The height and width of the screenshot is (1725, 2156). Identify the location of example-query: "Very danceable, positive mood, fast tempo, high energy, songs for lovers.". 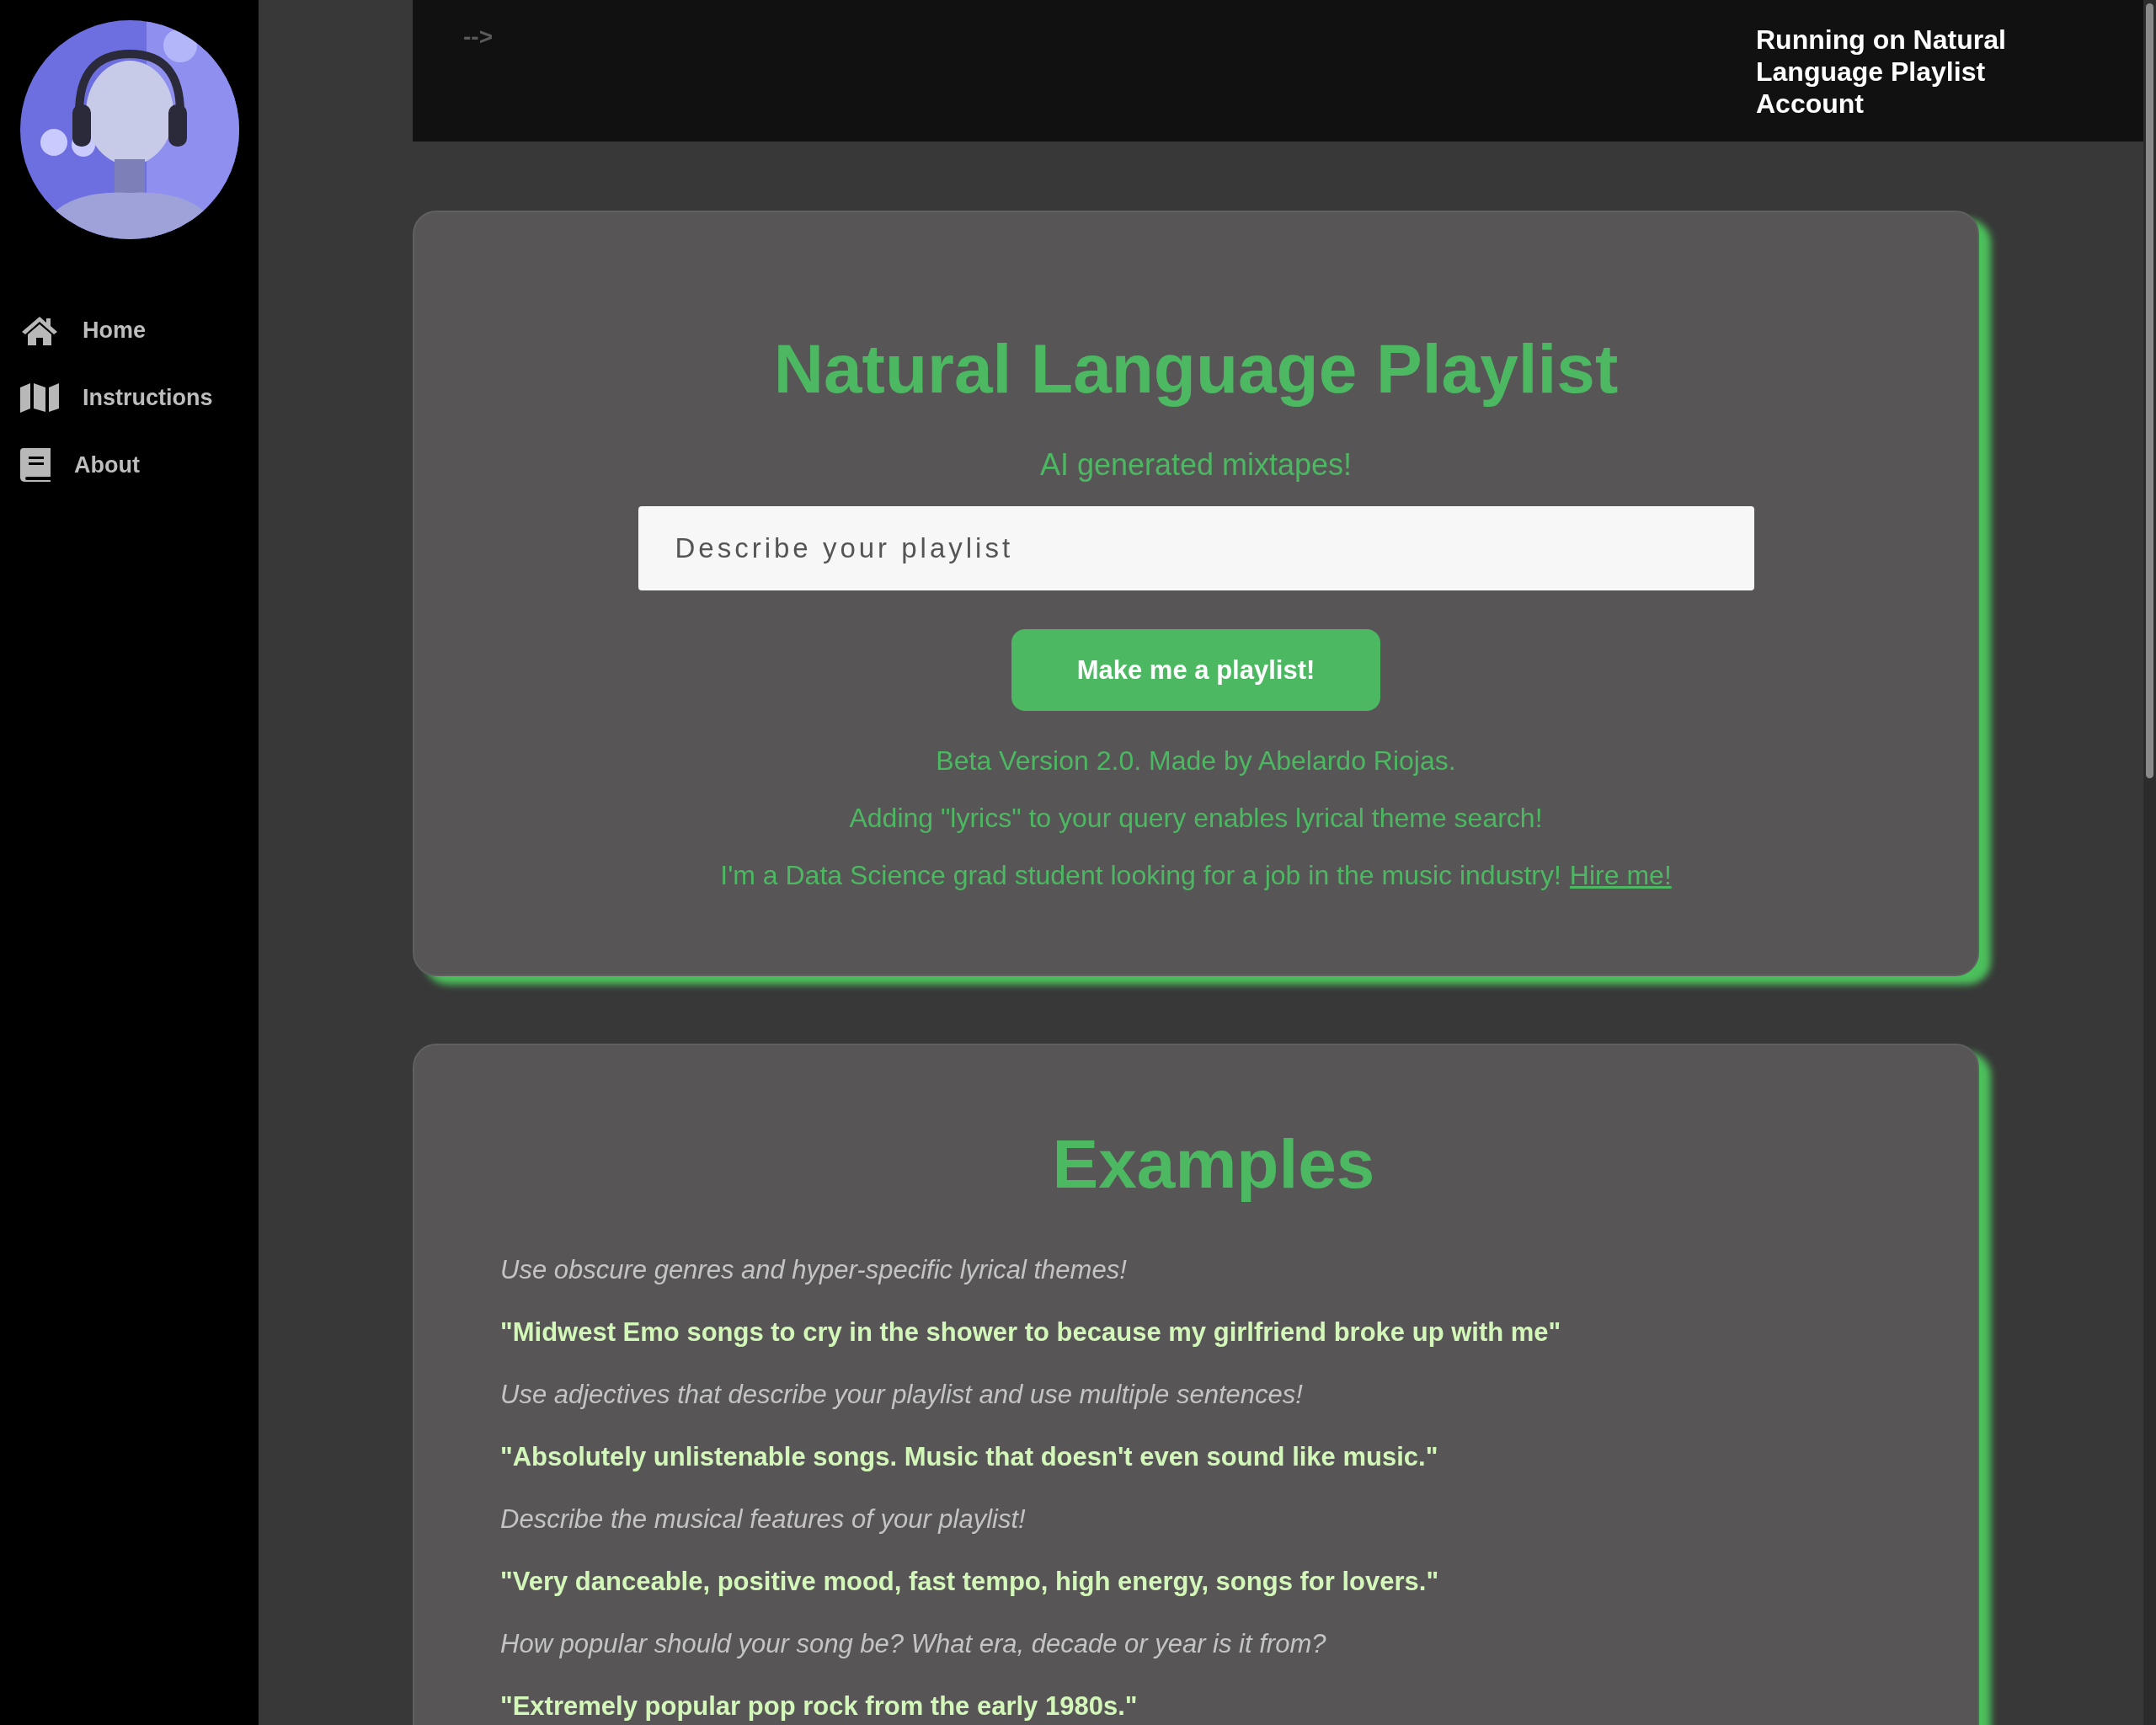
(970, 1582).